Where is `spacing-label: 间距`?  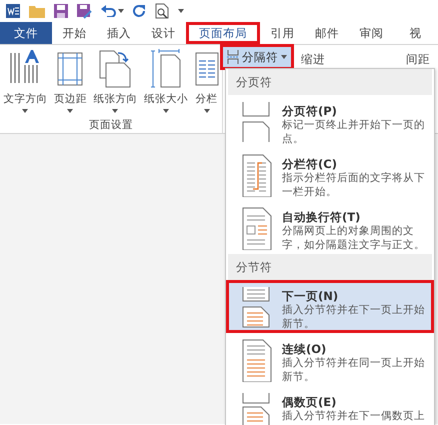 spacing-label: 间距 is located at coordinates (418, 59).